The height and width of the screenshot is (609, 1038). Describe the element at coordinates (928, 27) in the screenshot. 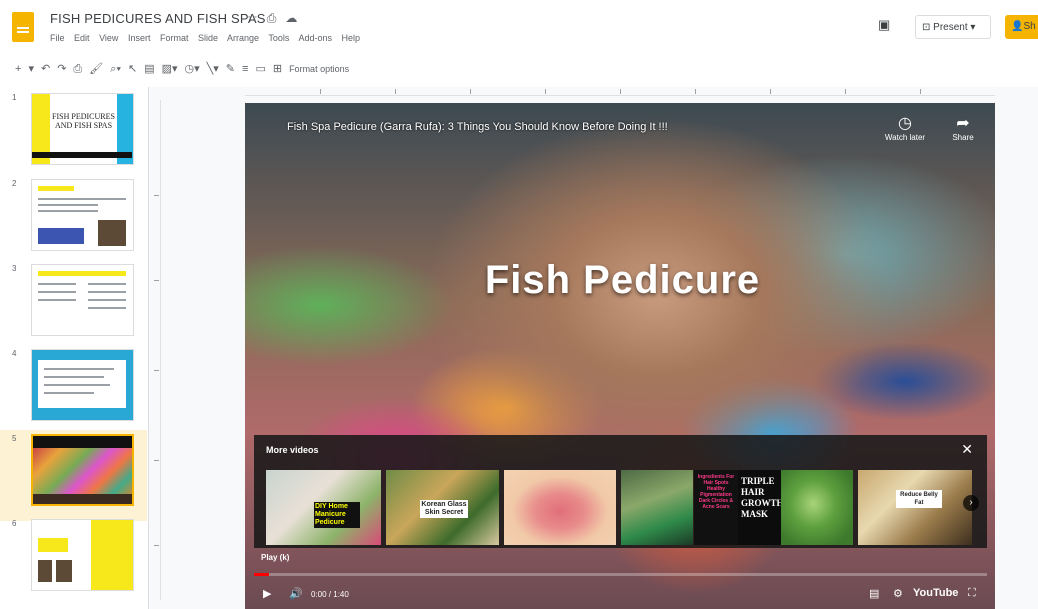

I see `present-icon: ⊡` at that location.